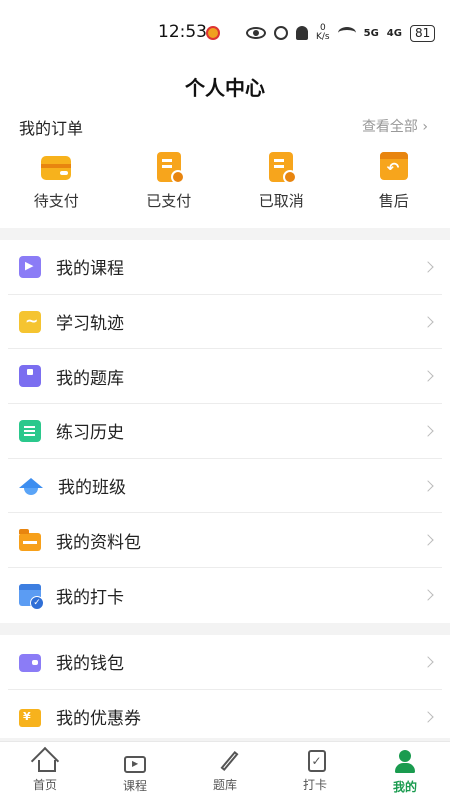  What do you see at coordinates (135, 764) in the screenshot?
I see `tv-play-icon` at bounding box center [135, 764].